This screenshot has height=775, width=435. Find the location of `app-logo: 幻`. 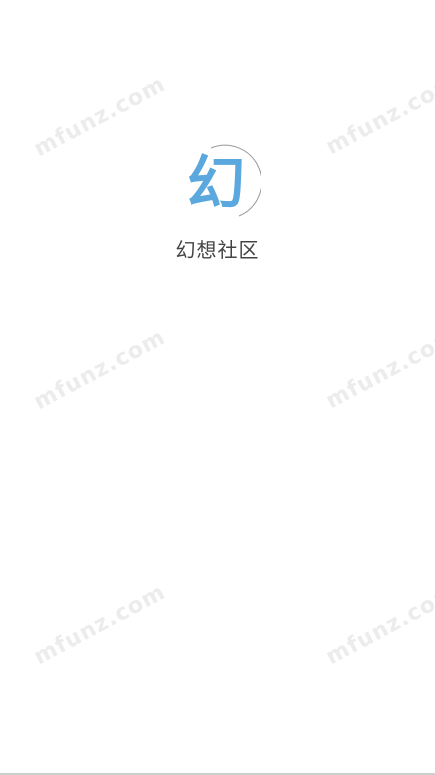

app-logo: 幻 is located at coordinates (222, 183).